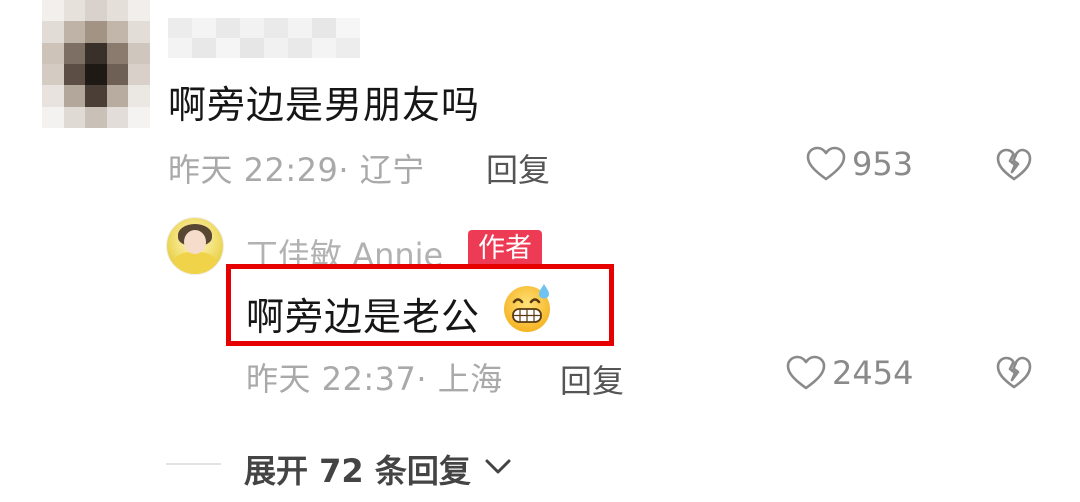 The image size is (1080, 502). Describe the element at coordinates (363, 317) in the screenshot. I see `reply-text: 啊旁边是老公` at that location.